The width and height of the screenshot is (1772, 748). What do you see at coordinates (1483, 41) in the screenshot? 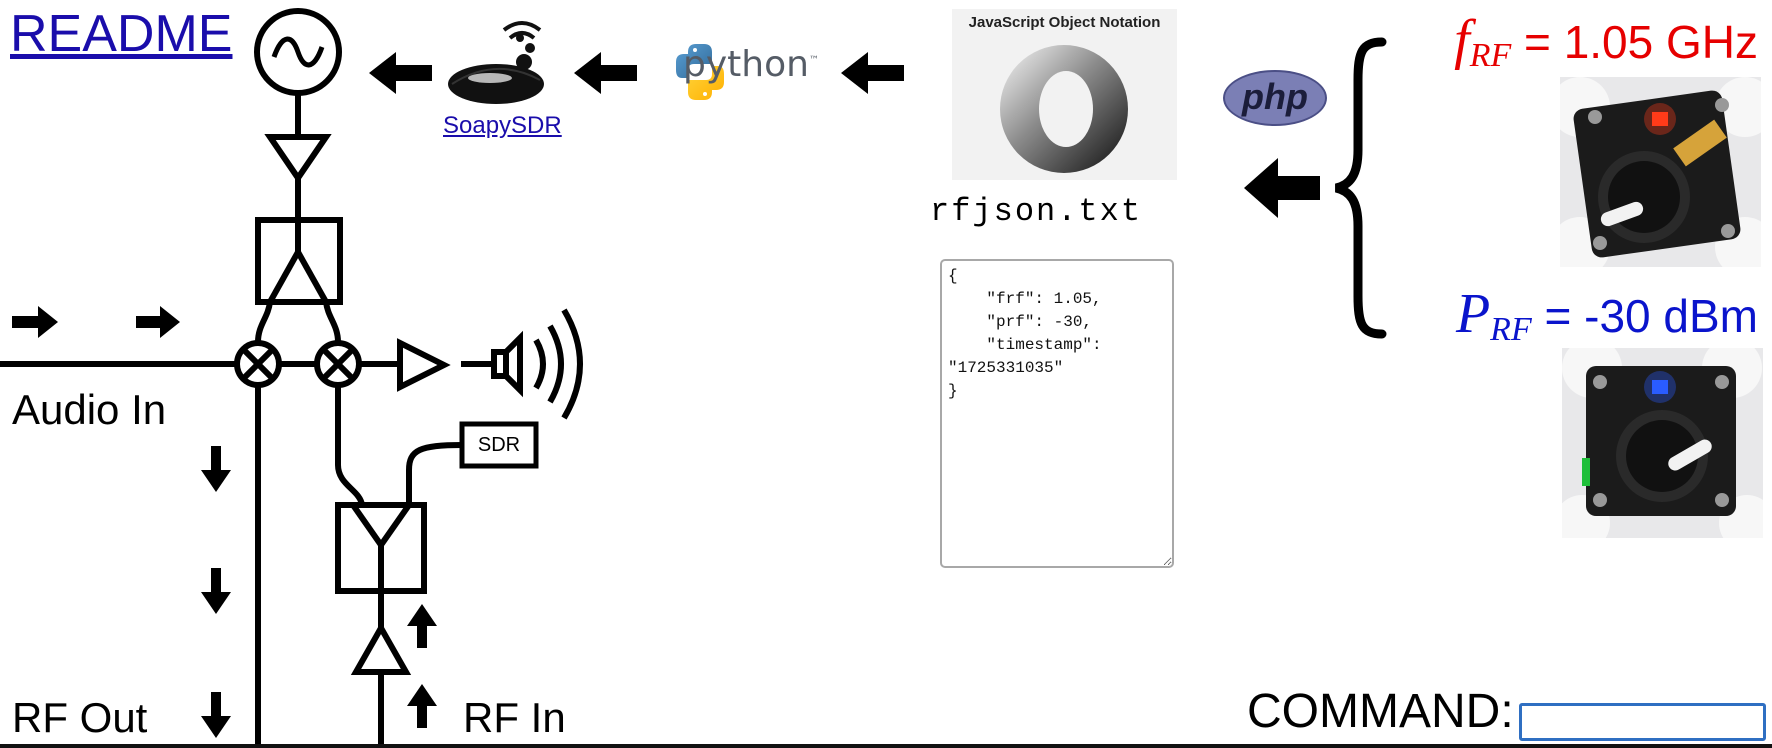
I see `frequency-symbol: fRF` at bounding box center [1483, 41].